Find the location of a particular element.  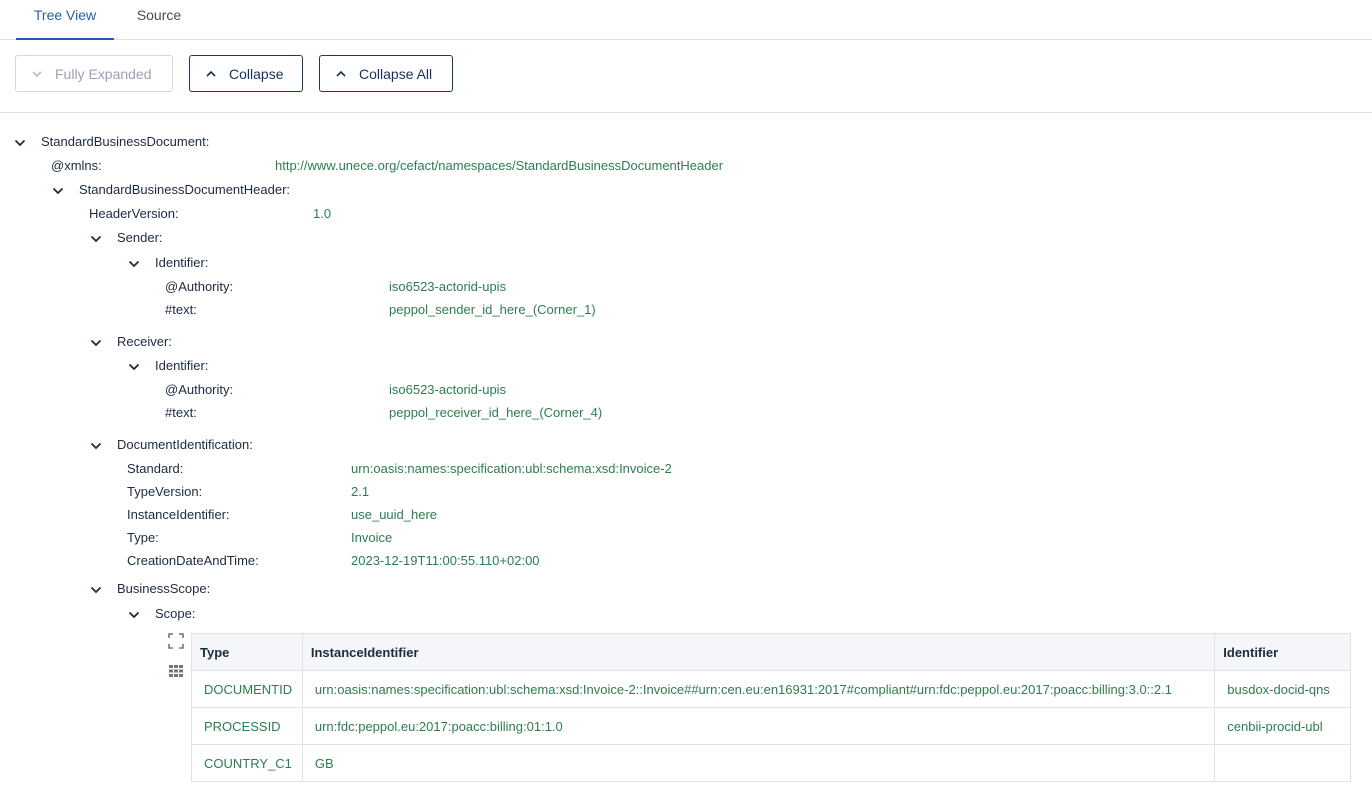

fully-expanded-button: Fully Expanded is located at coordinates (94, 73).